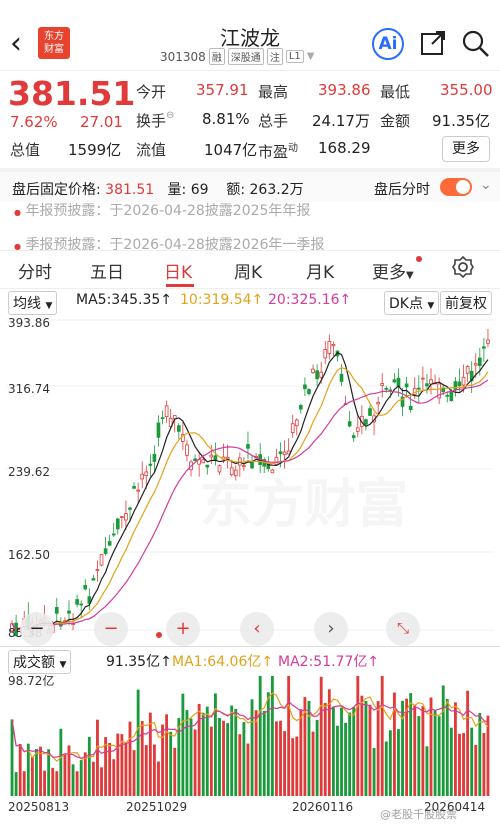  I want to click on volume-ma2-line, so click(250, 729).